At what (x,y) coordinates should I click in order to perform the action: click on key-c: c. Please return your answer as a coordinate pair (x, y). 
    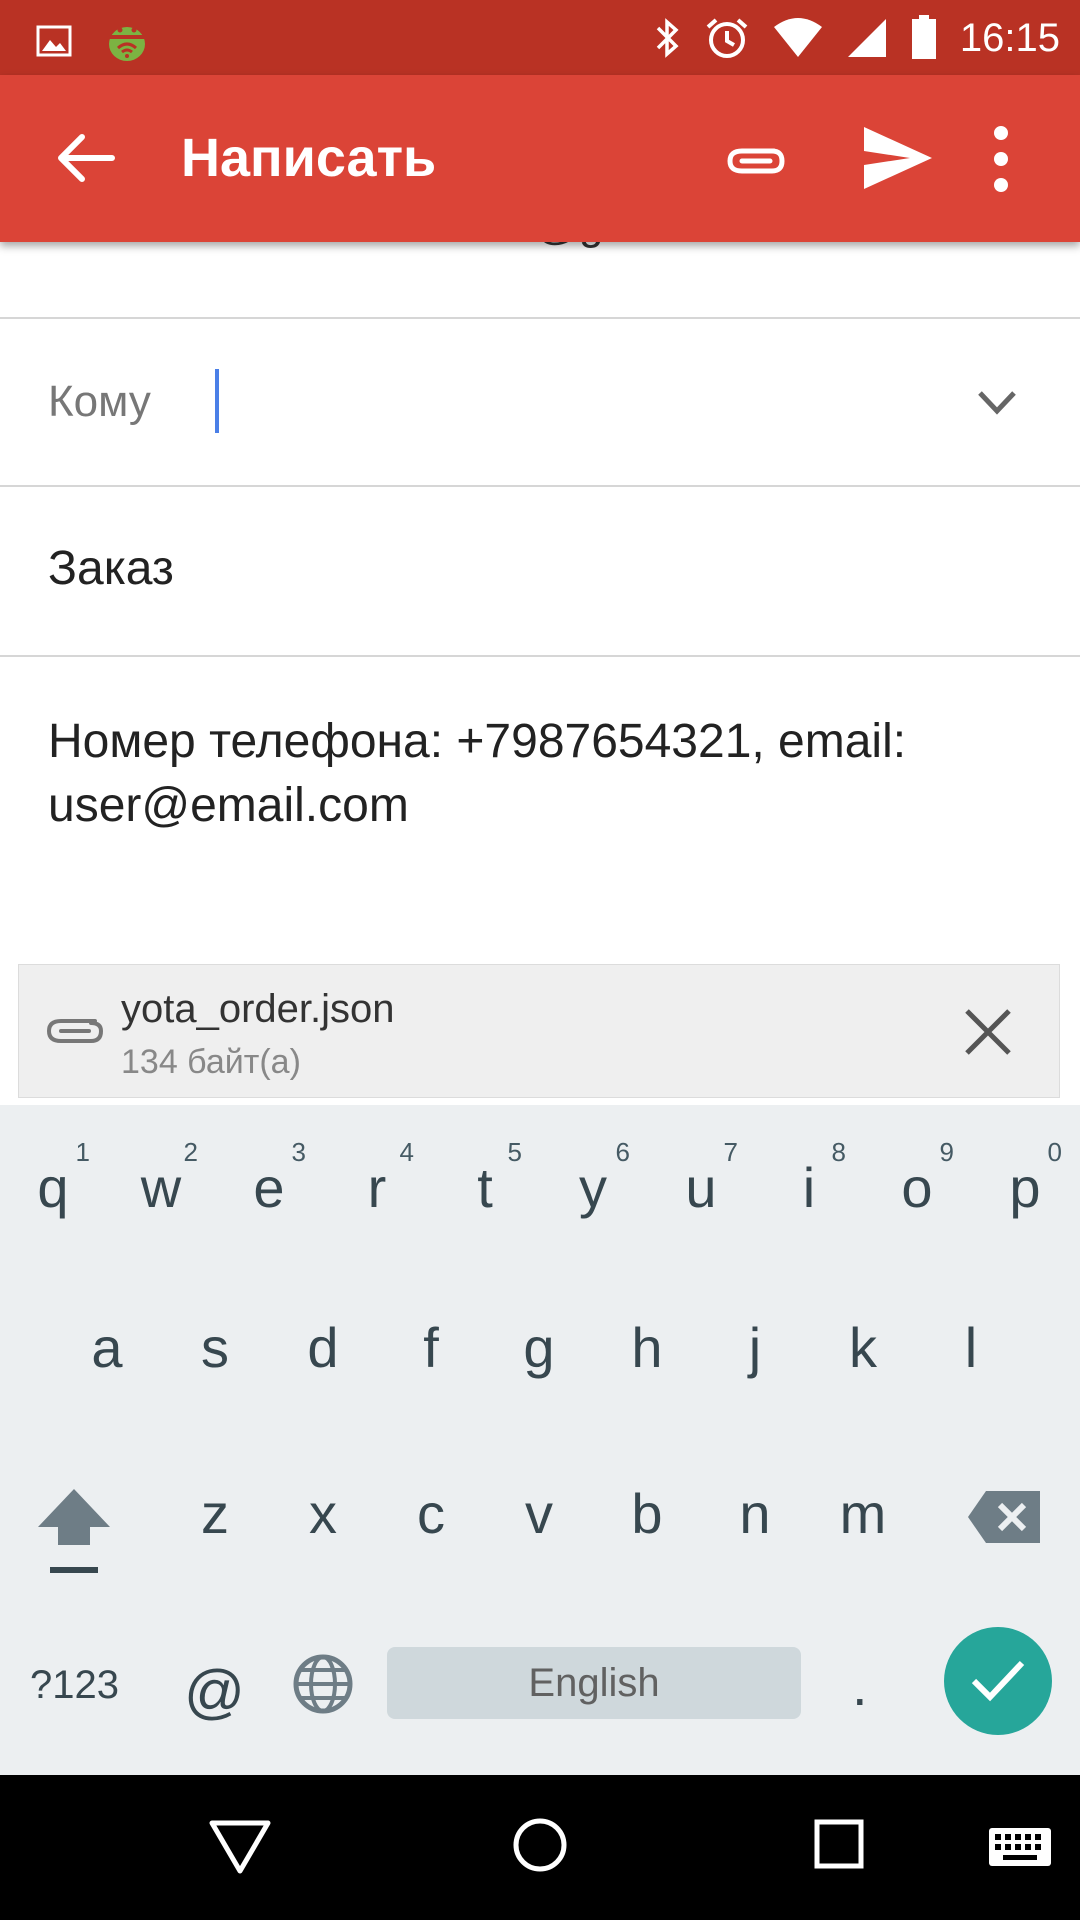
    Looking at the image, I should click on (431, 1526).